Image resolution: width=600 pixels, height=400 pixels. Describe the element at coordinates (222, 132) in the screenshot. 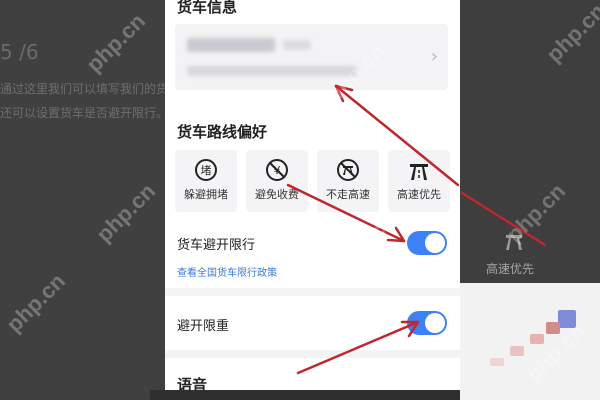

I see `route-preference-title: 货车路线偏好` at that location.